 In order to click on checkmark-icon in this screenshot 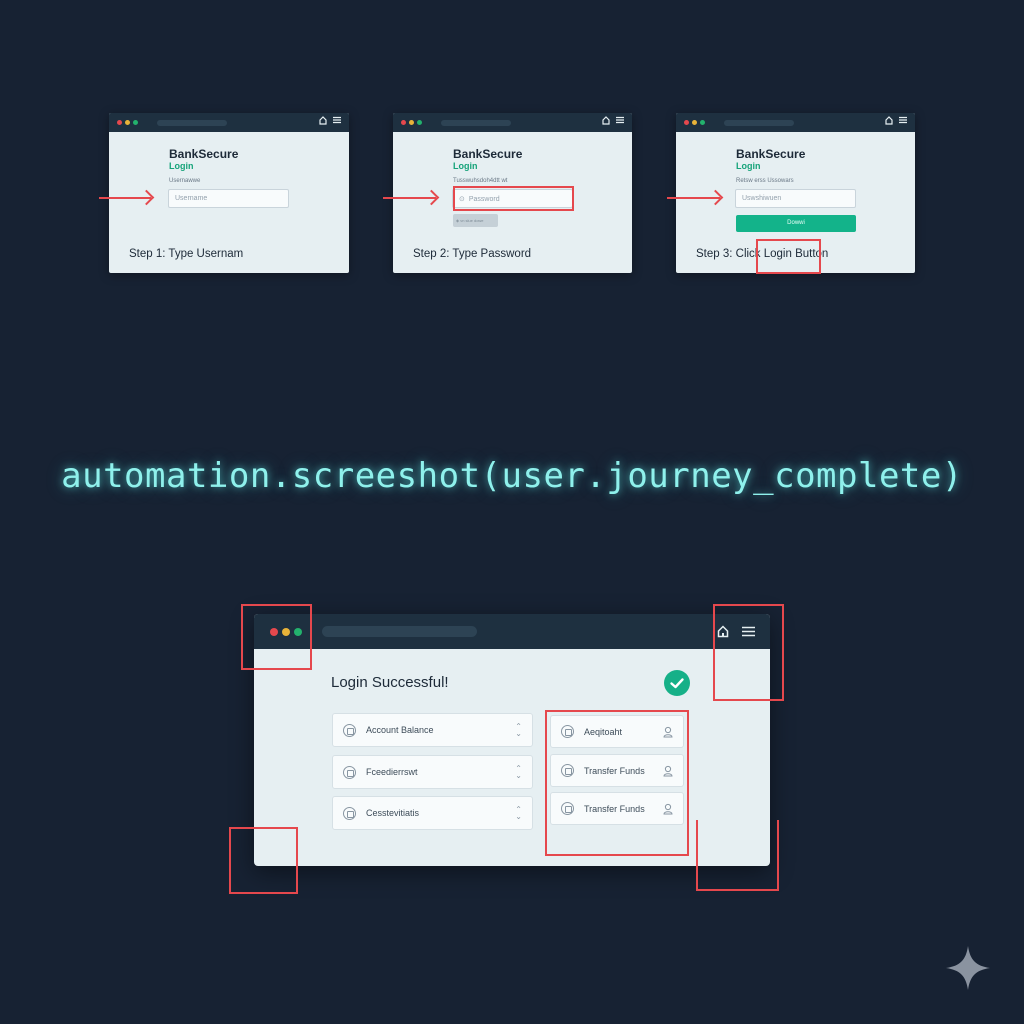, I will do `click(677, 683)`.